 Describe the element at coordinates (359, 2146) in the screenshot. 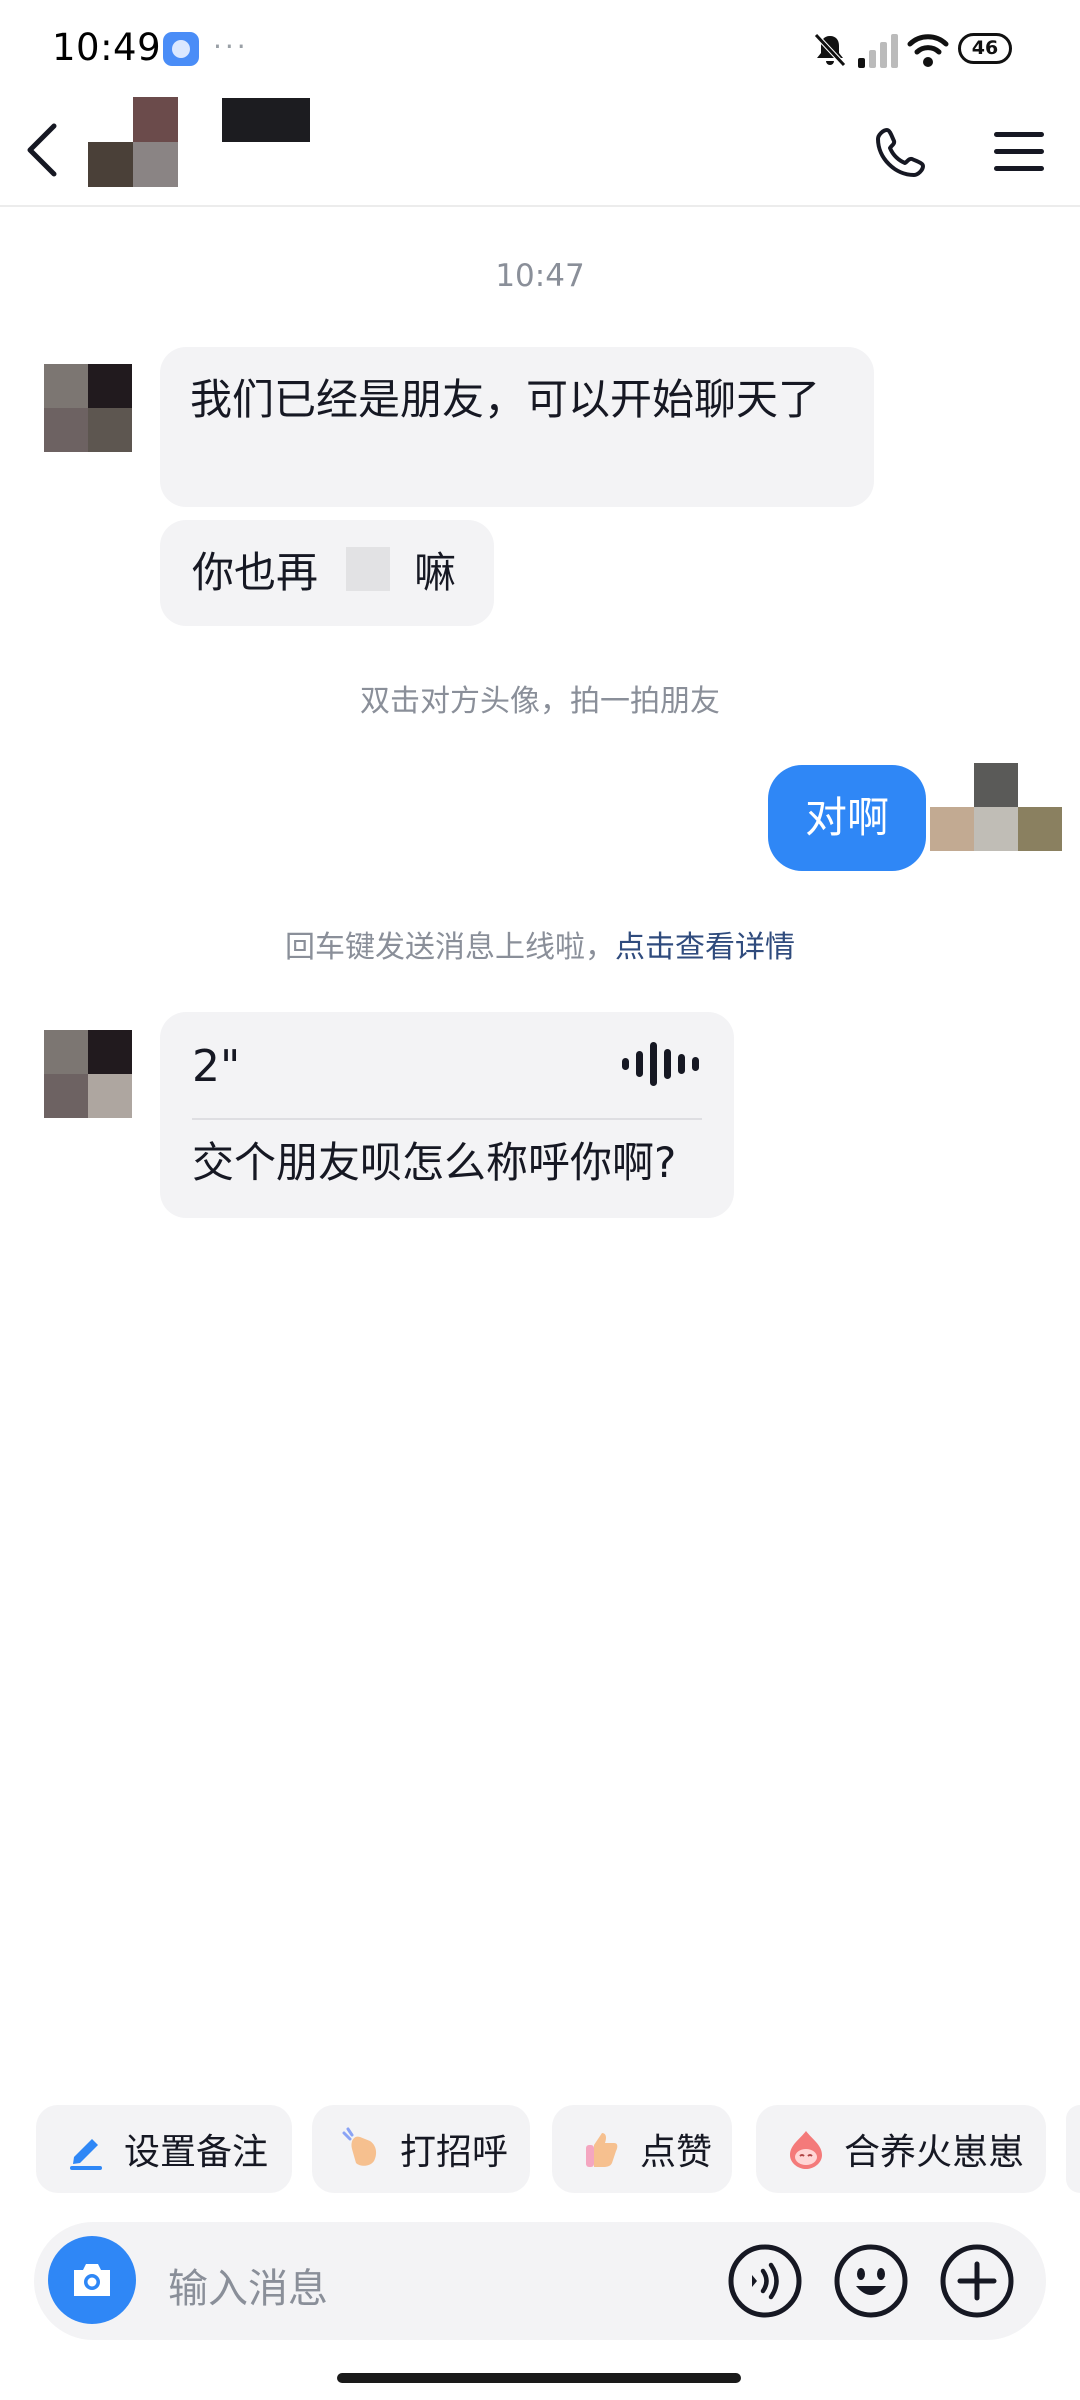

I see `wave-hand-icon` at that location.